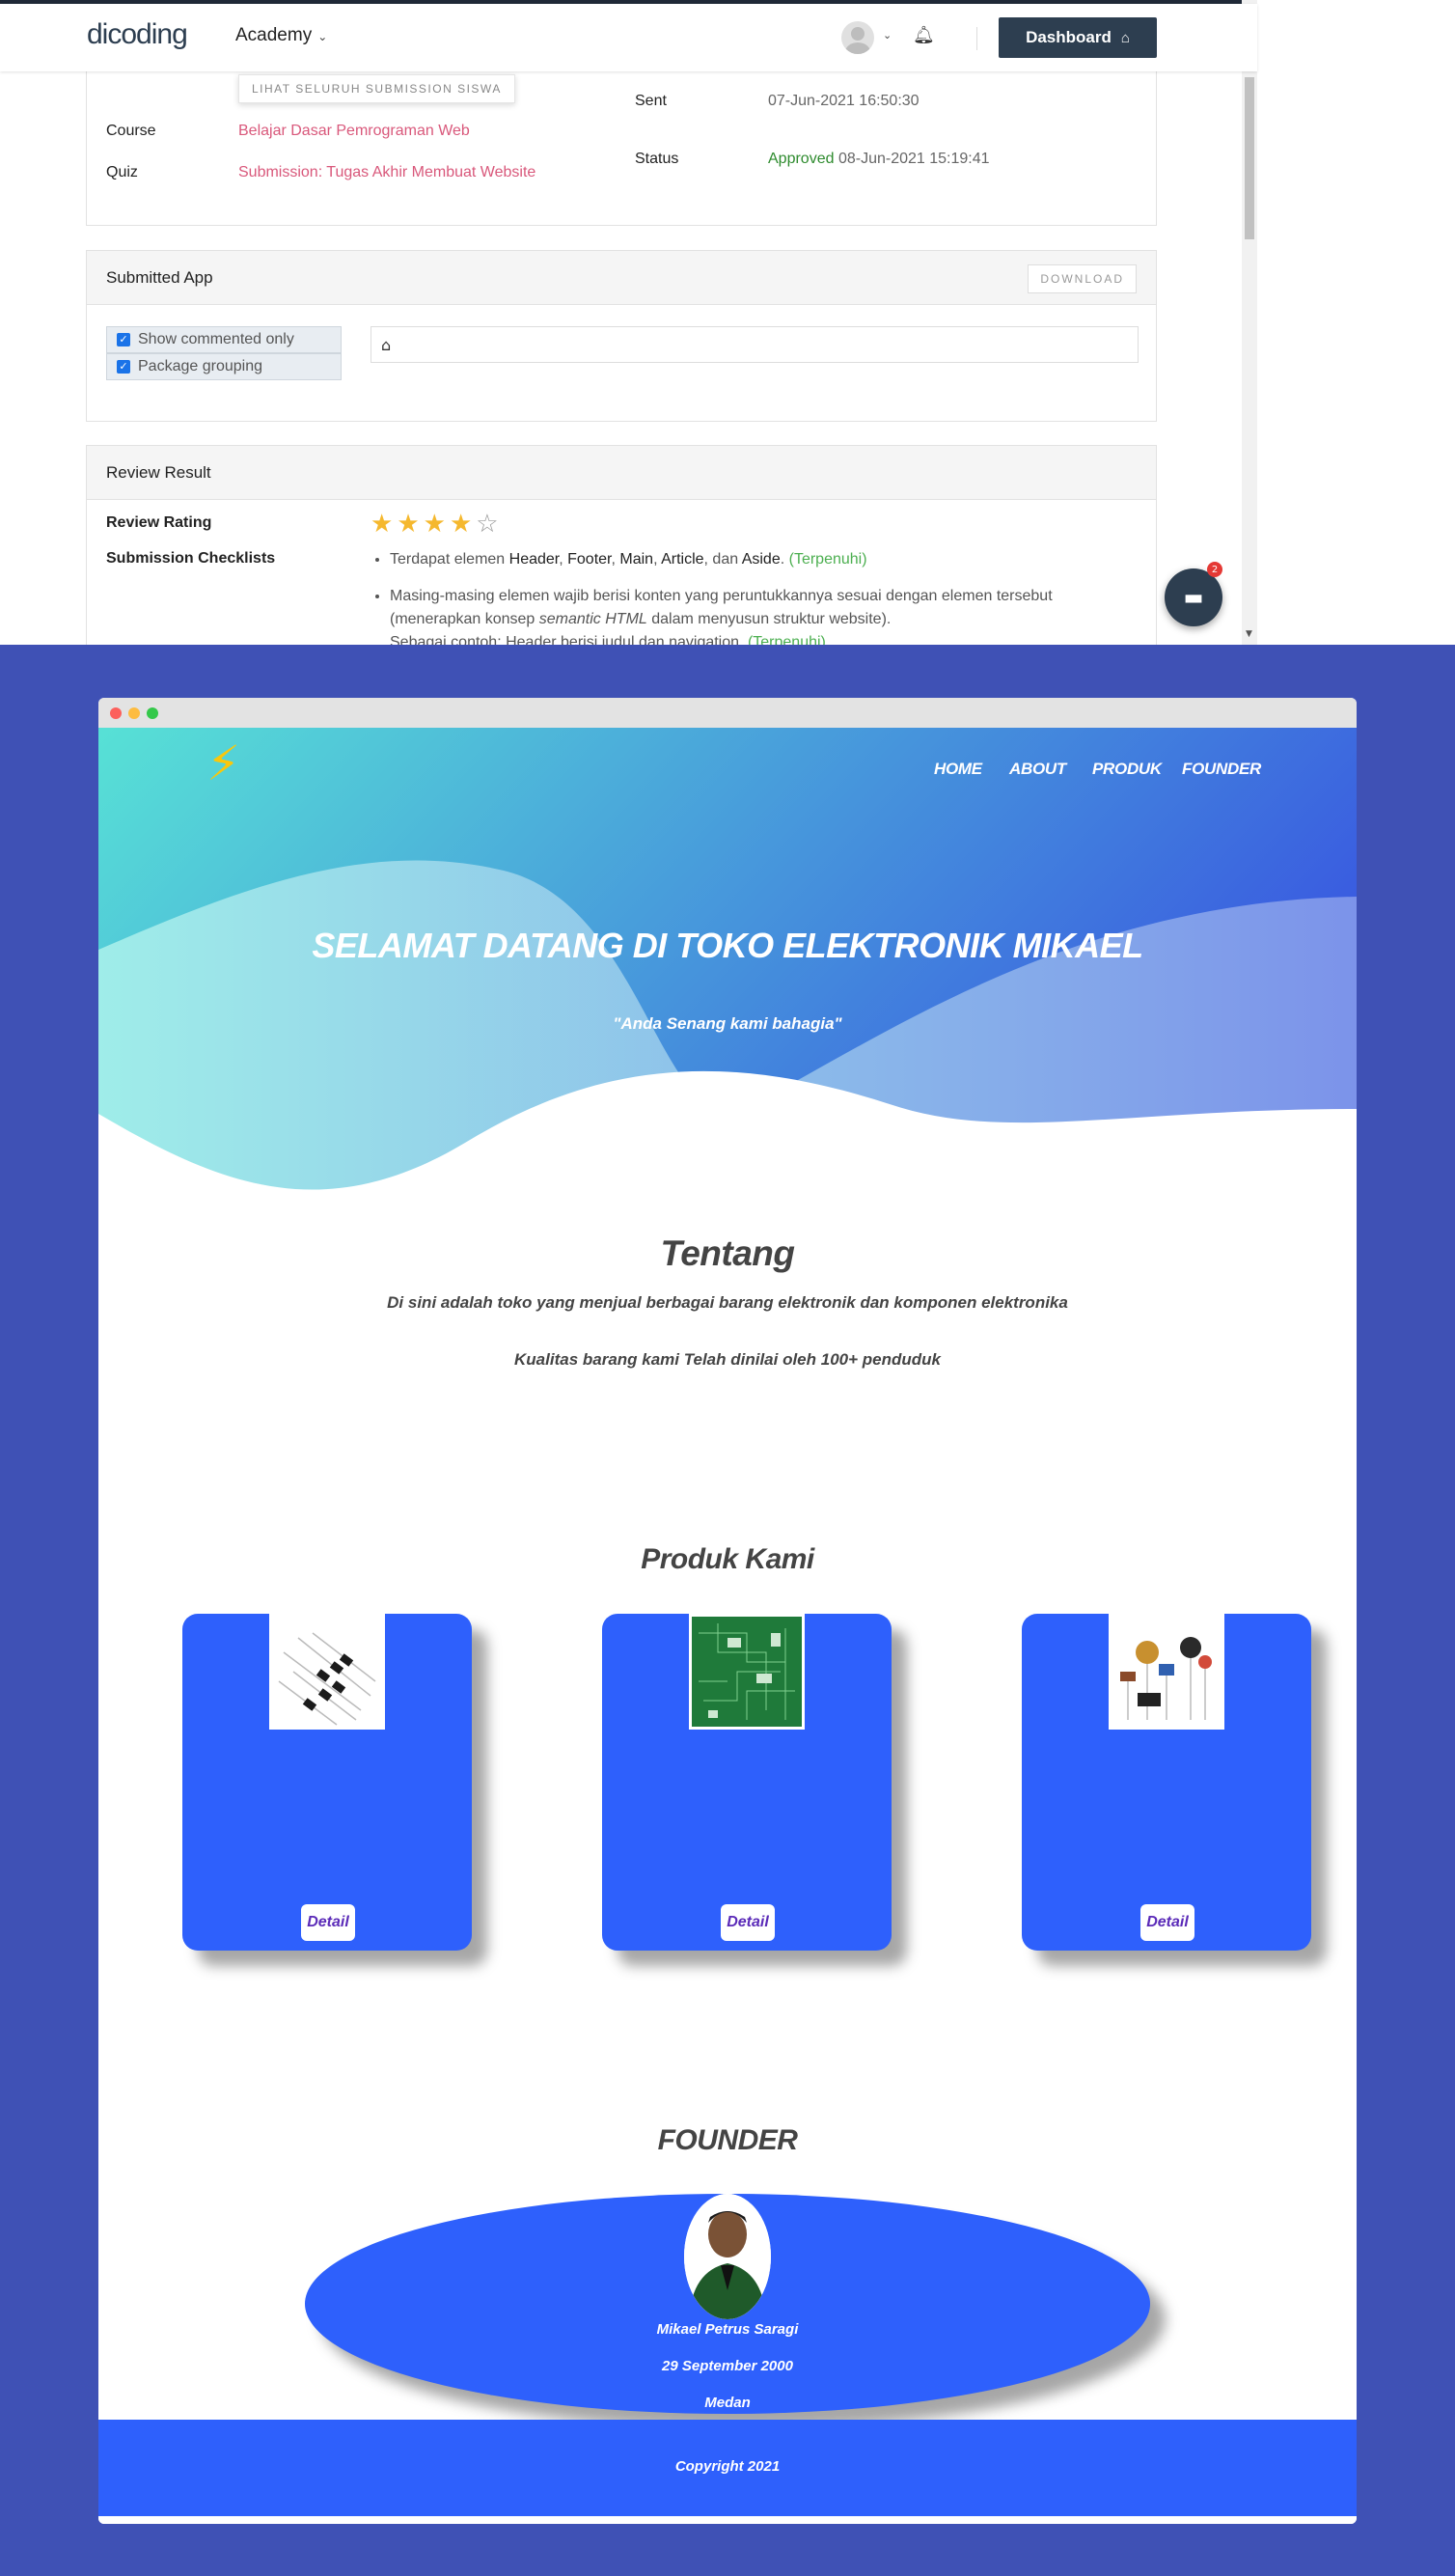 The width and height of the screenshot is (1455, 2576). I want to click on download-button: DOWNLOAD, so click(1083, 278).